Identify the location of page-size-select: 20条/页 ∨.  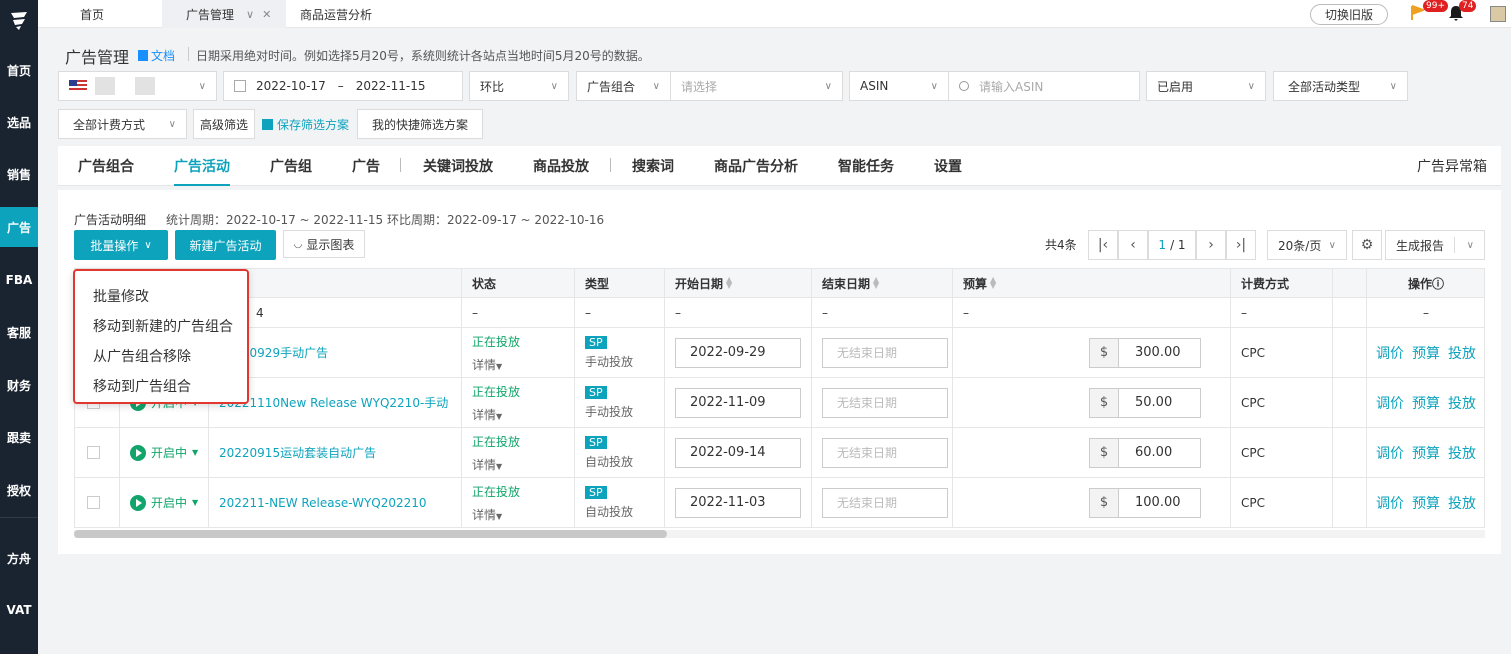
(1307, 245).